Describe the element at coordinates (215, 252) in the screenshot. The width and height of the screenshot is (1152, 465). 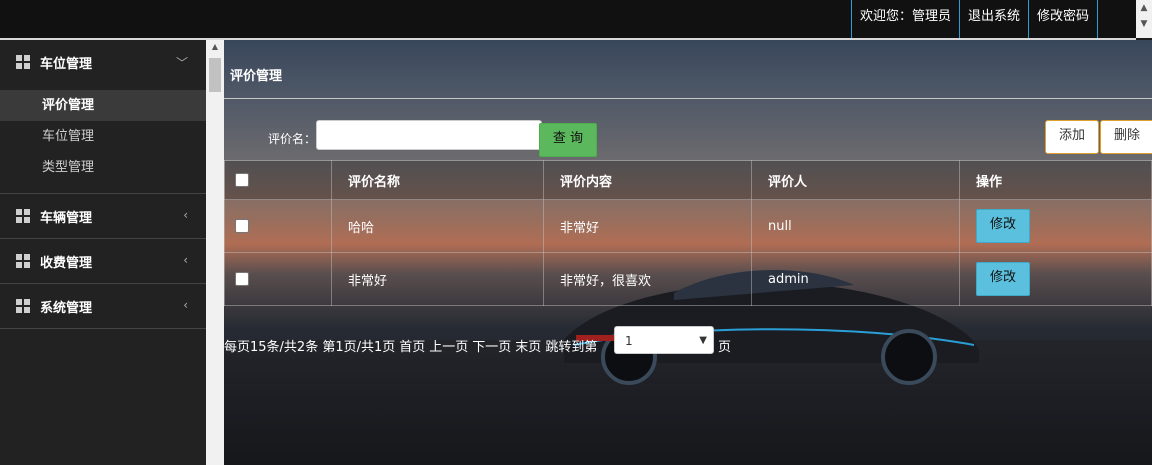
I see `sidebar-scrollbar: ▲` at that location.